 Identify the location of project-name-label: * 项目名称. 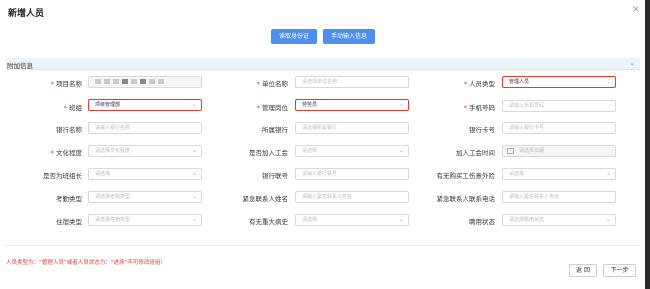
(66, 84).